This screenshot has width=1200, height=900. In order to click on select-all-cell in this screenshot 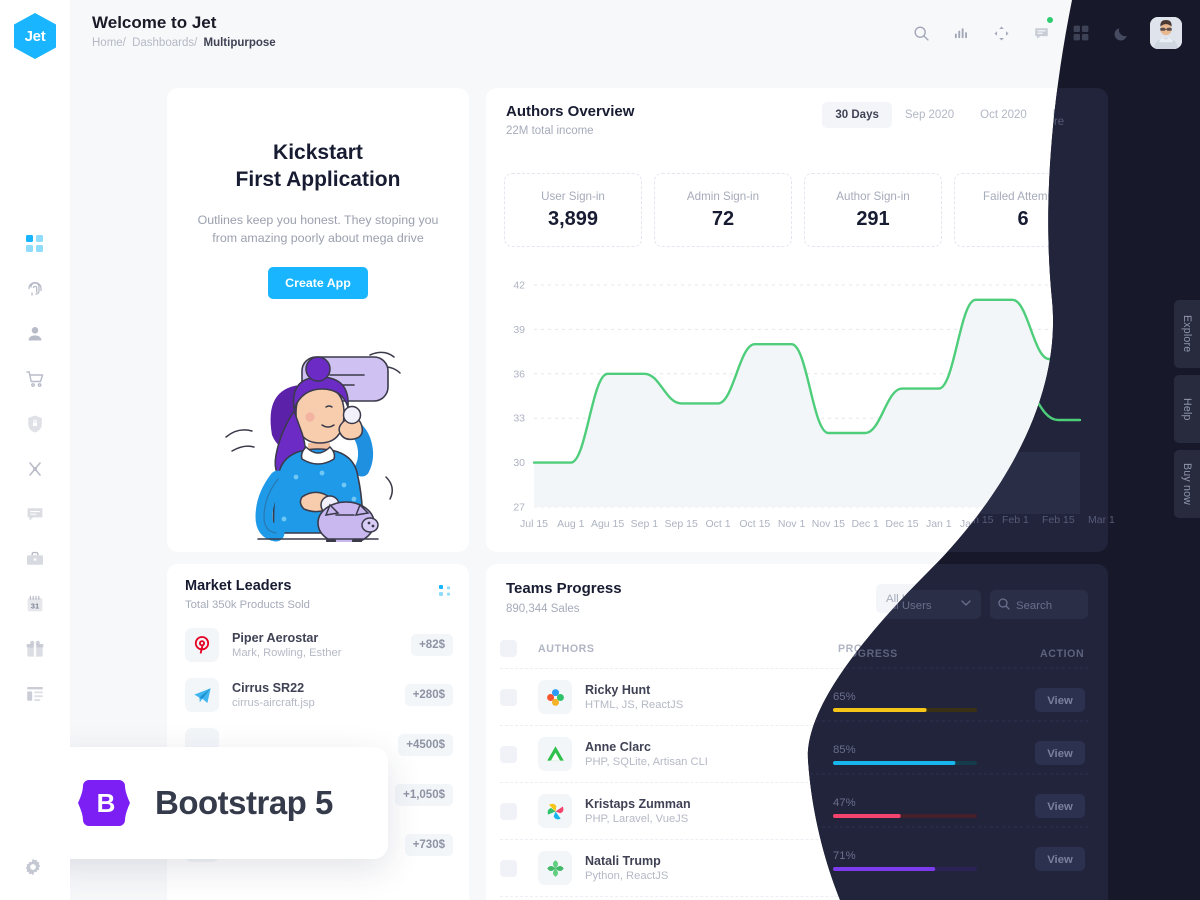, I will do `click(519, 648)`.